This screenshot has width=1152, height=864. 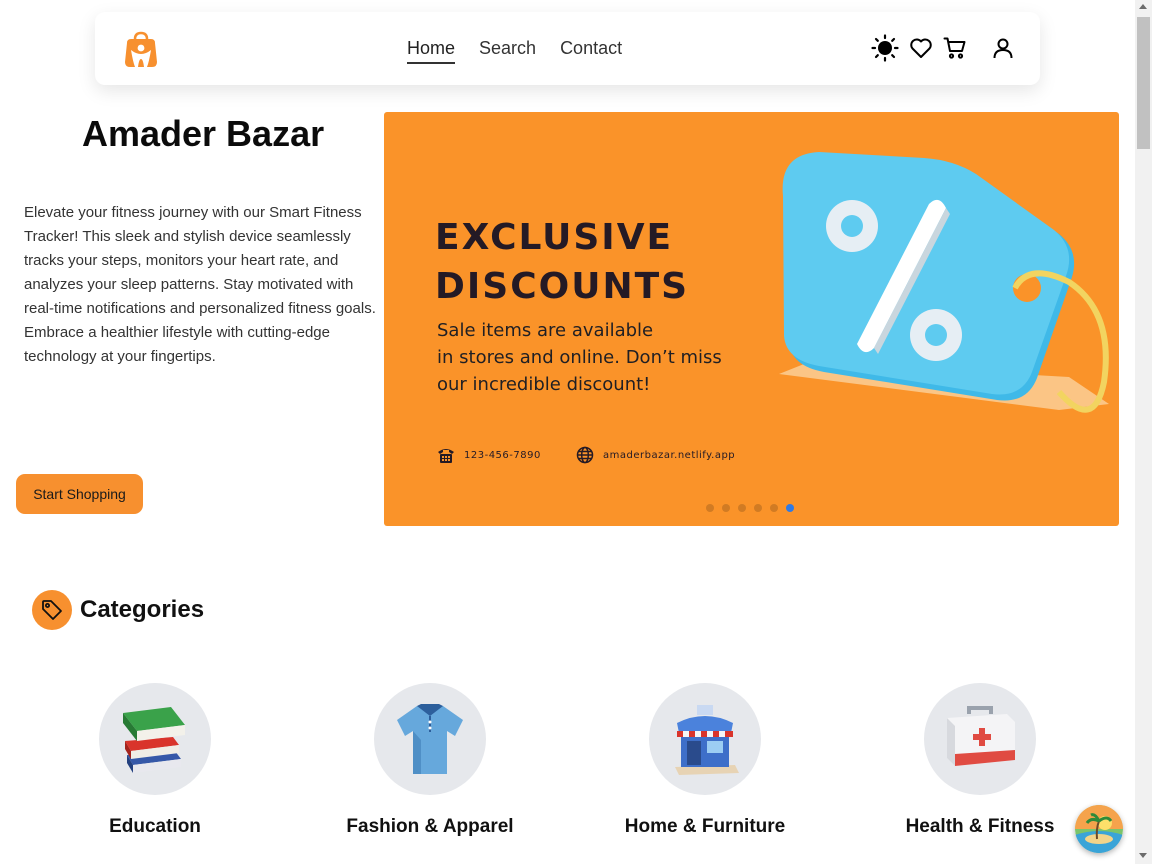 What do you see at coordinates (981, 736) in the screenshot?
I see `first-aid-icon` at bounding box center [981, 736].